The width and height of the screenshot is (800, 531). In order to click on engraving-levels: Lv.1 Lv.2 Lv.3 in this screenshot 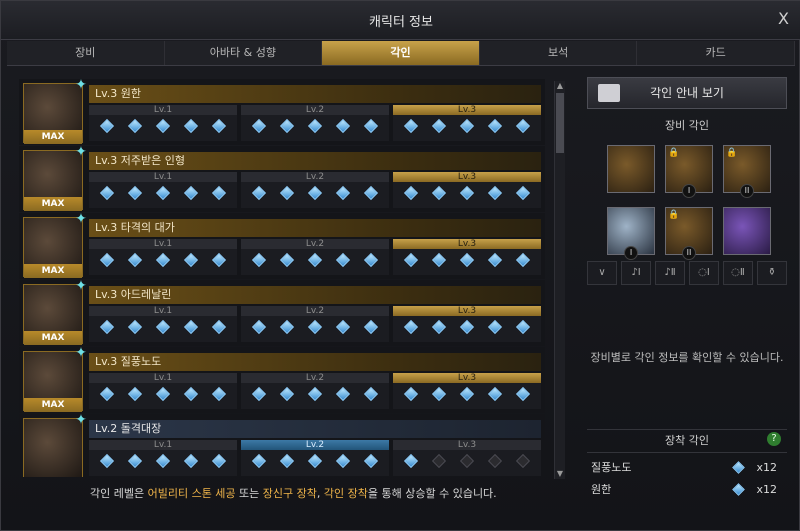, I will do `click(315, 324)`.